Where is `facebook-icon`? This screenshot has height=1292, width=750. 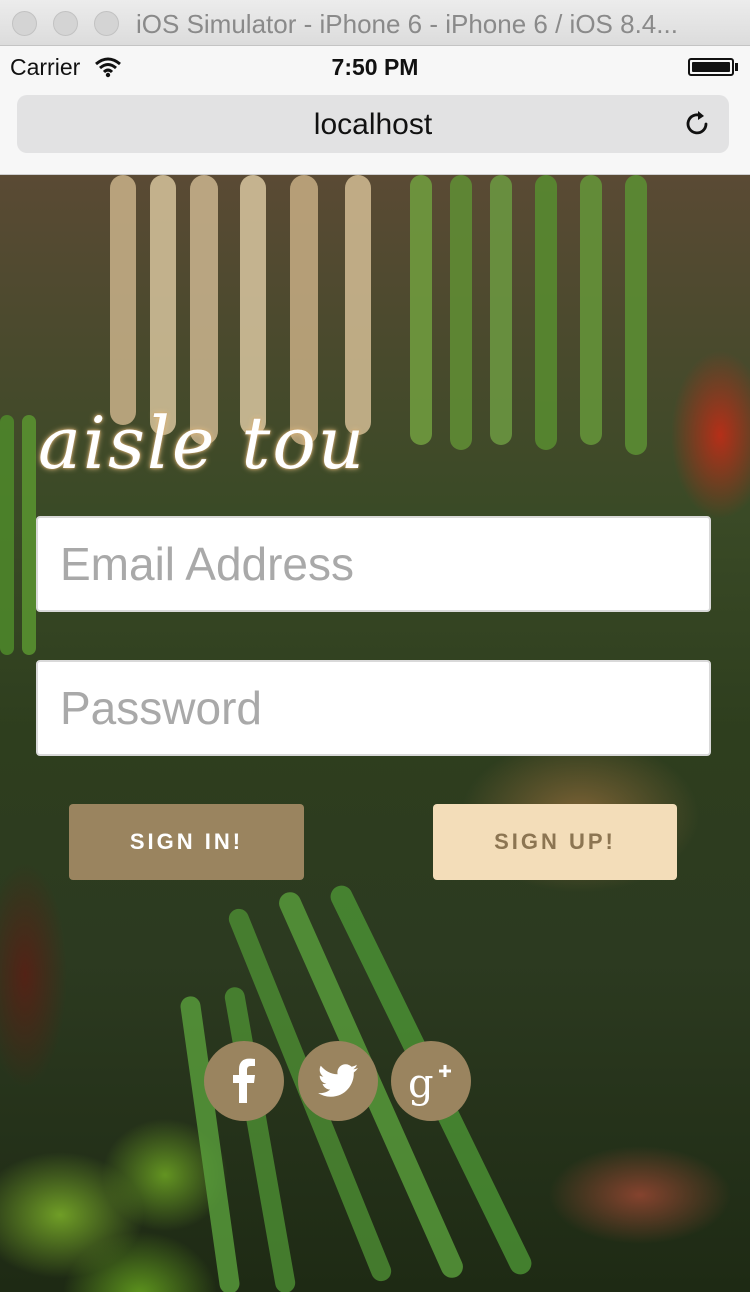
facebook-icon is located at coordinates (244, 1080).